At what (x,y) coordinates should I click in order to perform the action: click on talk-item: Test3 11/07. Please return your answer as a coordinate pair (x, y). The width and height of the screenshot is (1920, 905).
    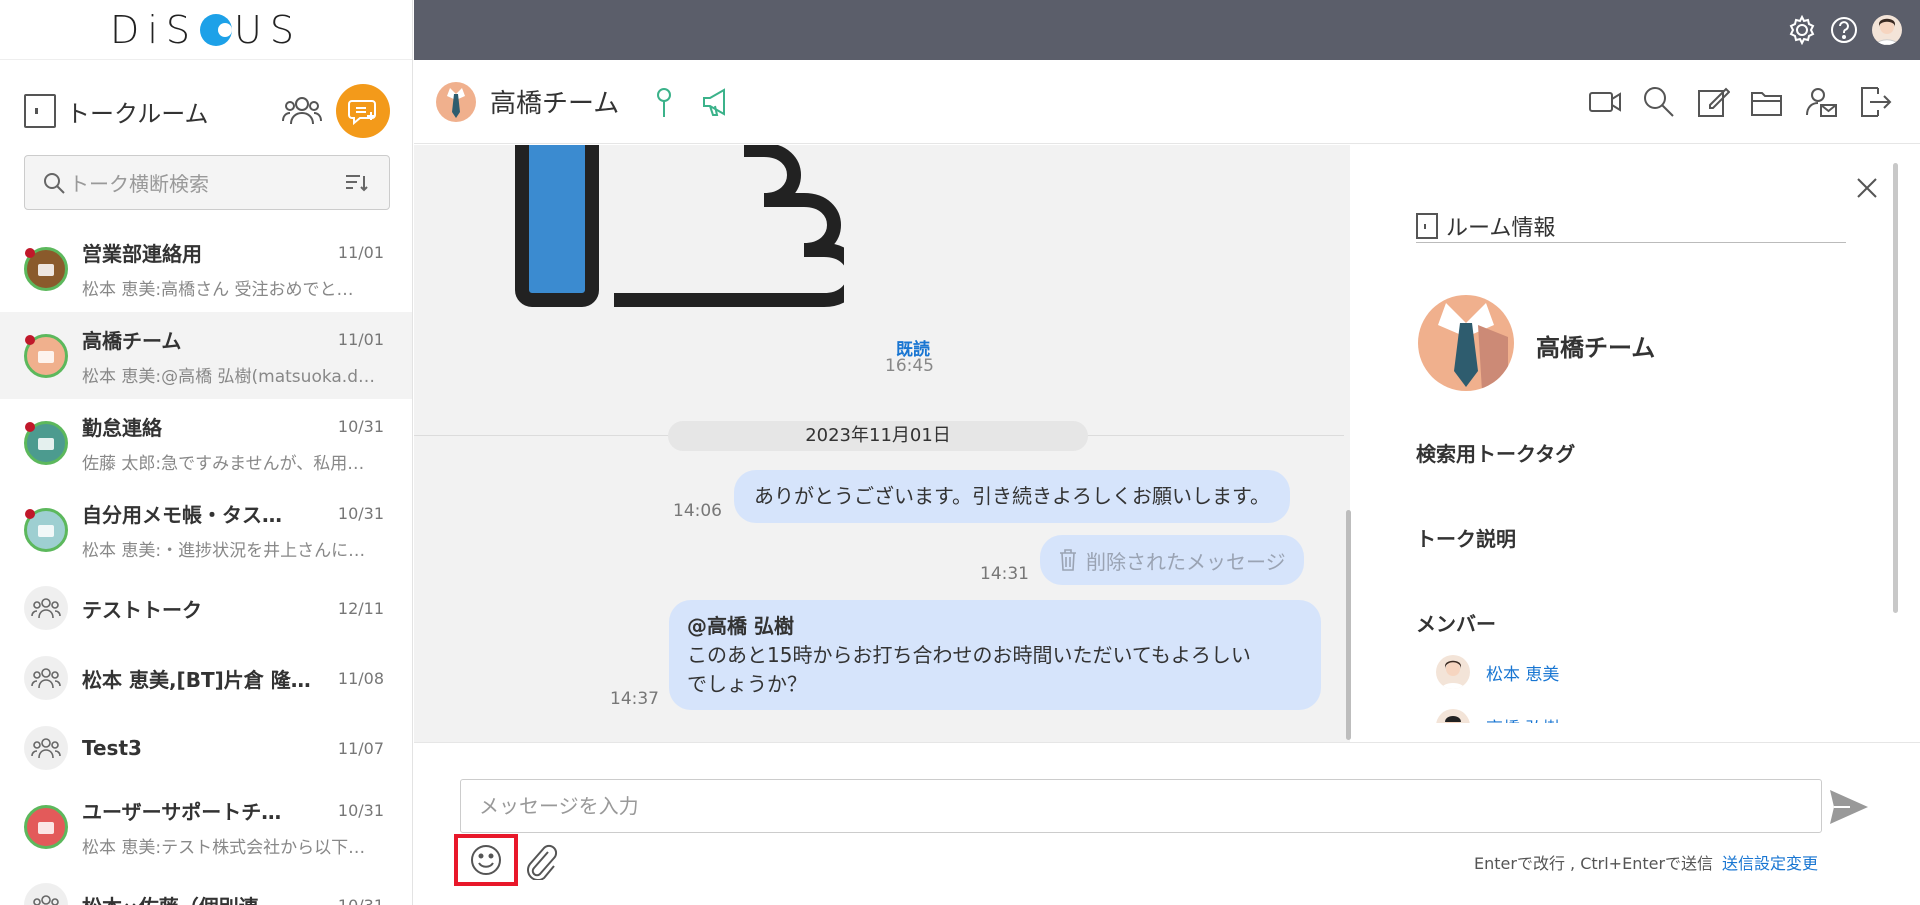
    Looking at the image, I should click on (206, 748).